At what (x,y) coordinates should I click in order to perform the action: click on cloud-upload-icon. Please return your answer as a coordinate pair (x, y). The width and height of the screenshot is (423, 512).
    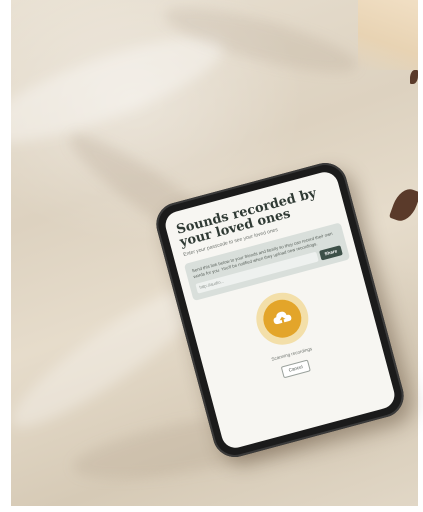
    Looking at the image, I should click on (282, 318).